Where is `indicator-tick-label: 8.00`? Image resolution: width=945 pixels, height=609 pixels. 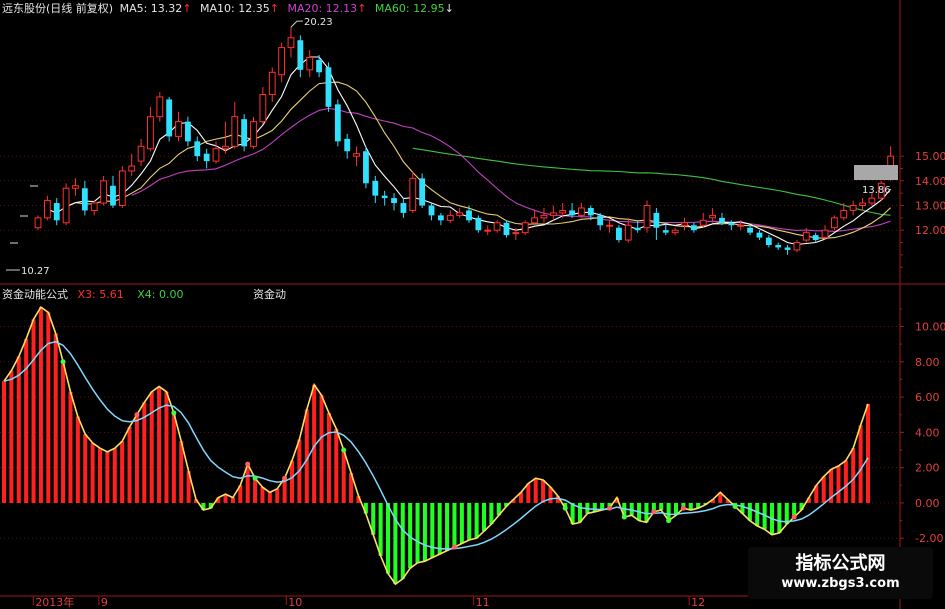
indicator-tick-label: 8.00 is located at coordinates (927, 362).